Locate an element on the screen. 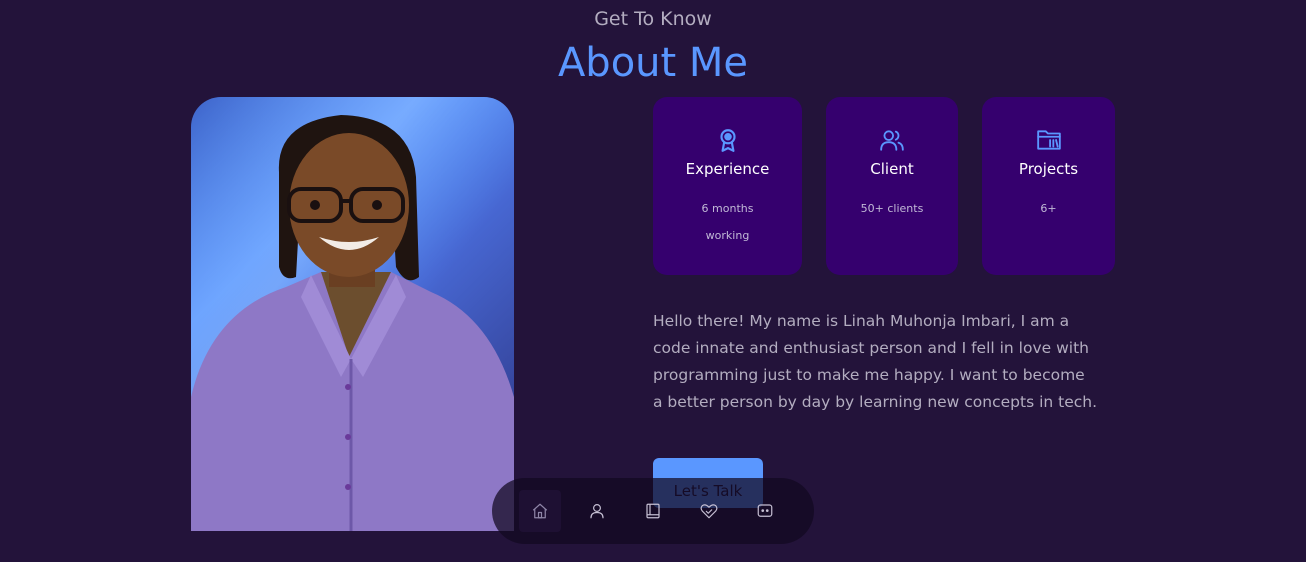 The image size is (1306, 562). section-title: About Me is located at coordinates (653, 63).